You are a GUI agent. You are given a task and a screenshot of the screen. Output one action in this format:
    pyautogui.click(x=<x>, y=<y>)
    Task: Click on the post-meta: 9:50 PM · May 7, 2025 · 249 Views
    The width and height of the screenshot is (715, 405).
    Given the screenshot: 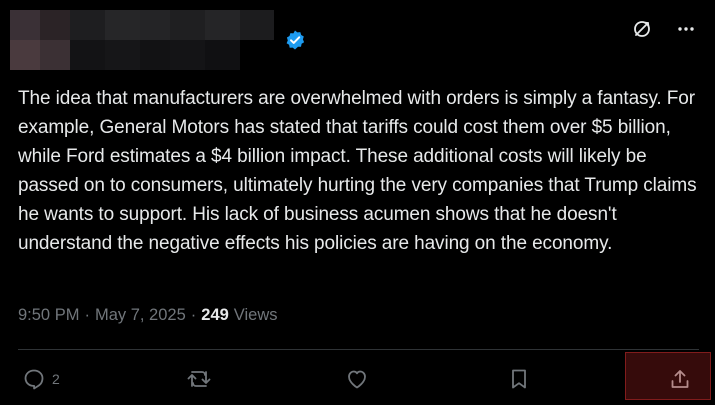 What is the action you would take?
    pyautogui.click(x=148, y=315)
    